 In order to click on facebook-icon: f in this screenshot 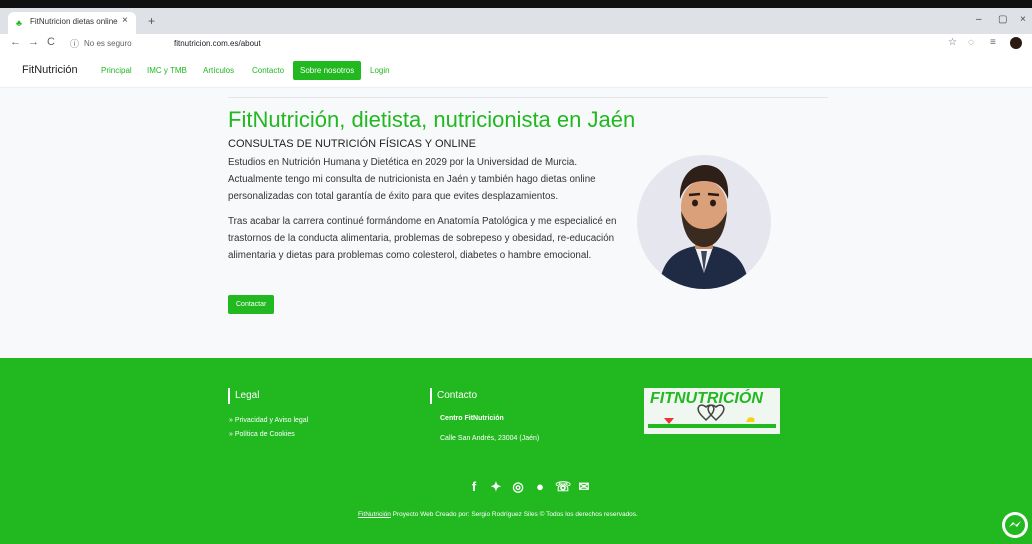, I will do `click(474, 487)`.